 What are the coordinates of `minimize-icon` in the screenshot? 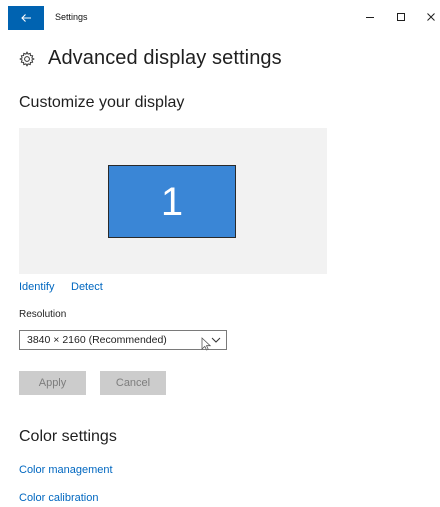 It's located at (370, 17).